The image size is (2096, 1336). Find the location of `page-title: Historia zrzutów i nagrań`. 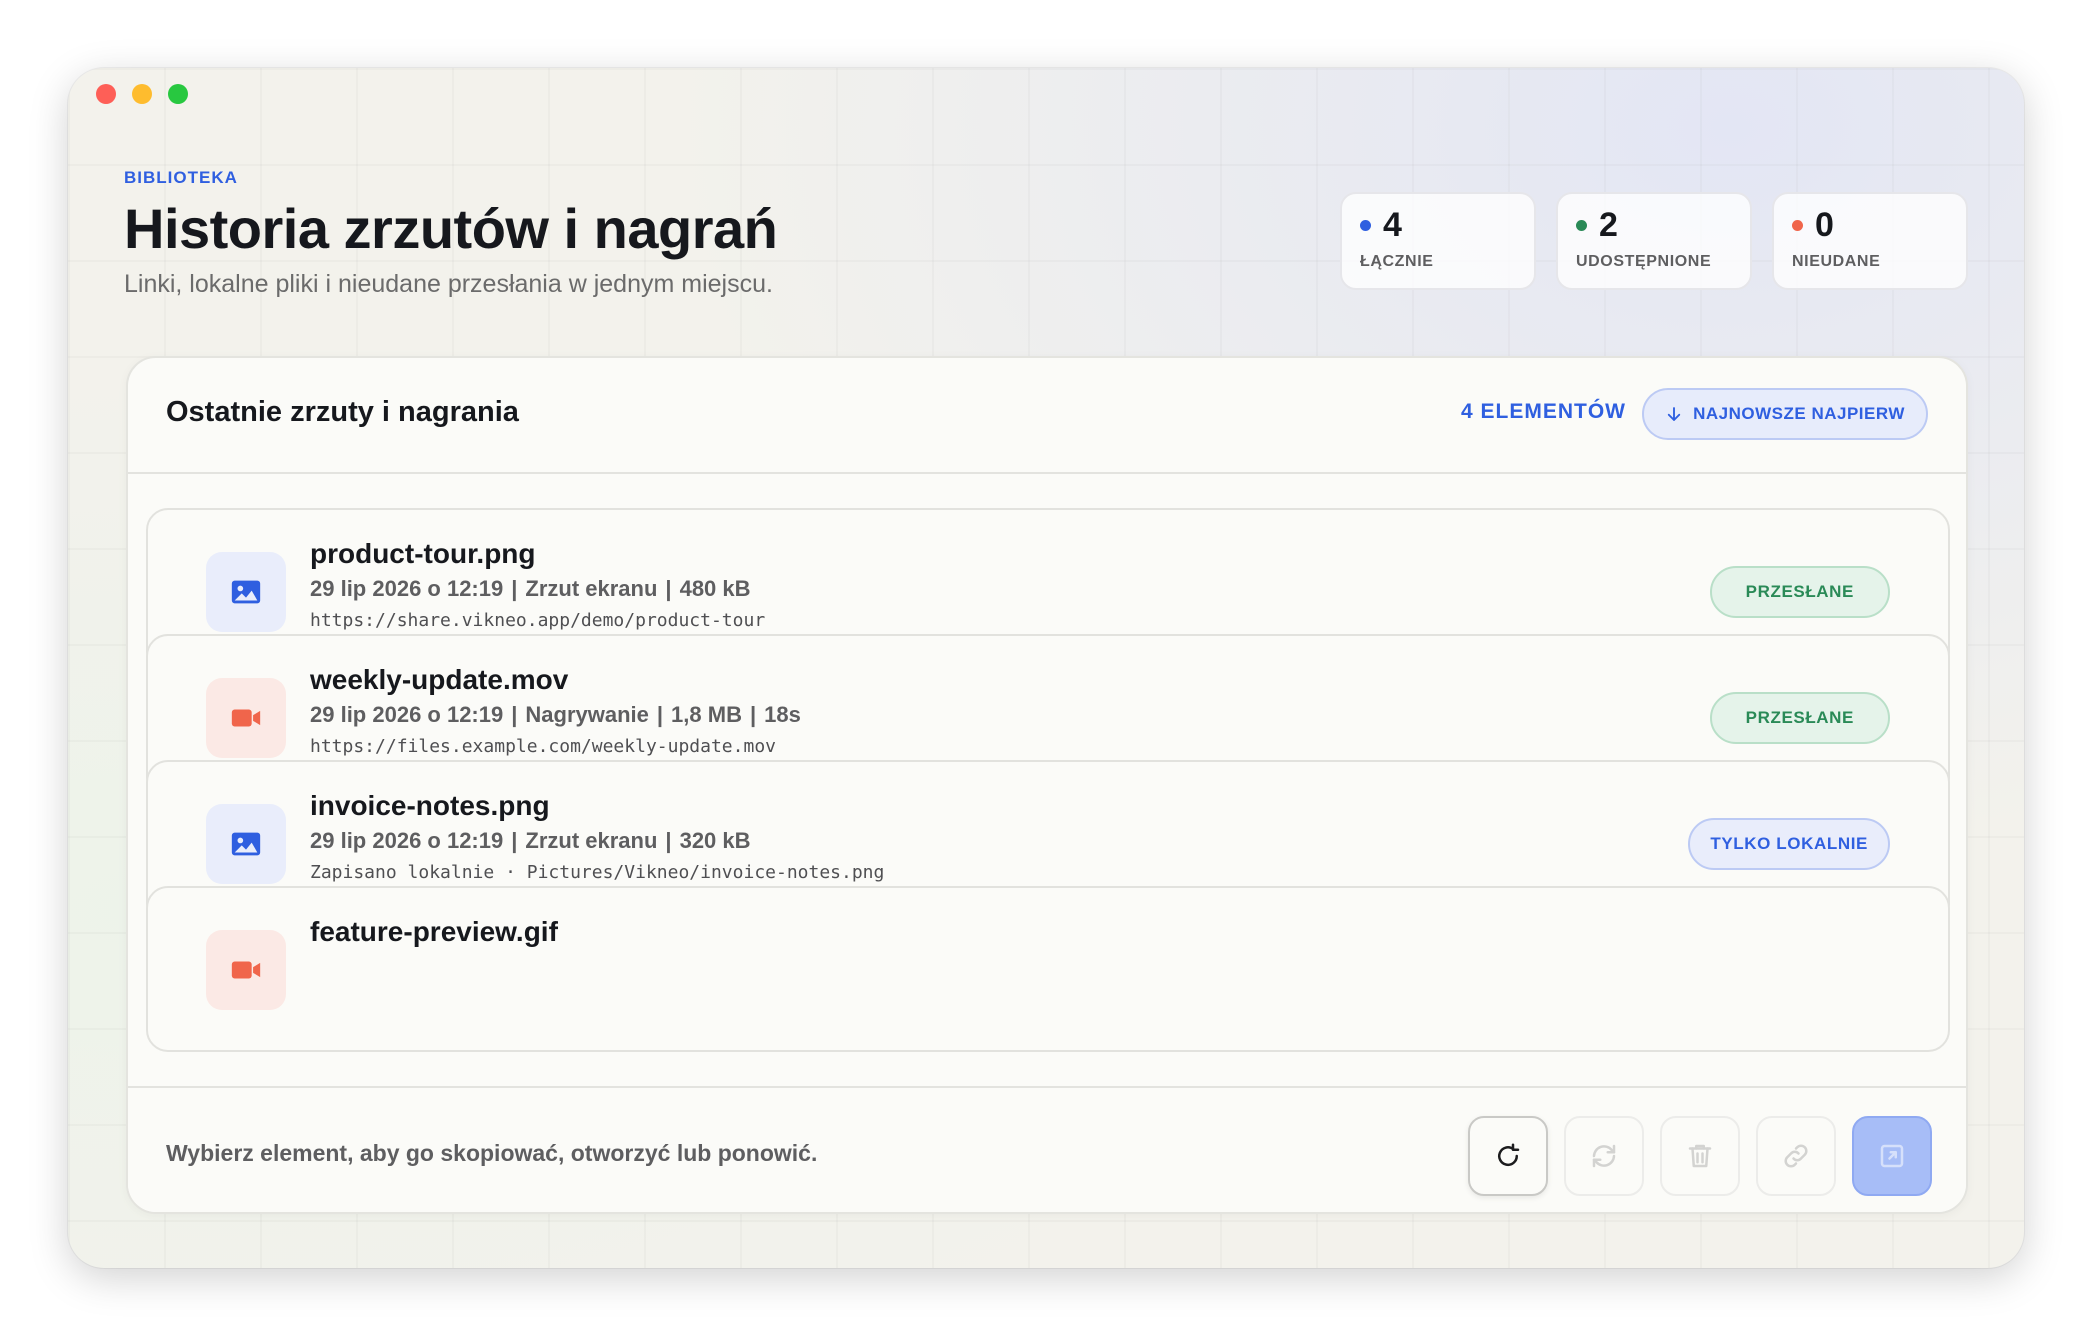

page-title: Historia zrzutów i nagrań is located at coordinates (451, 228).